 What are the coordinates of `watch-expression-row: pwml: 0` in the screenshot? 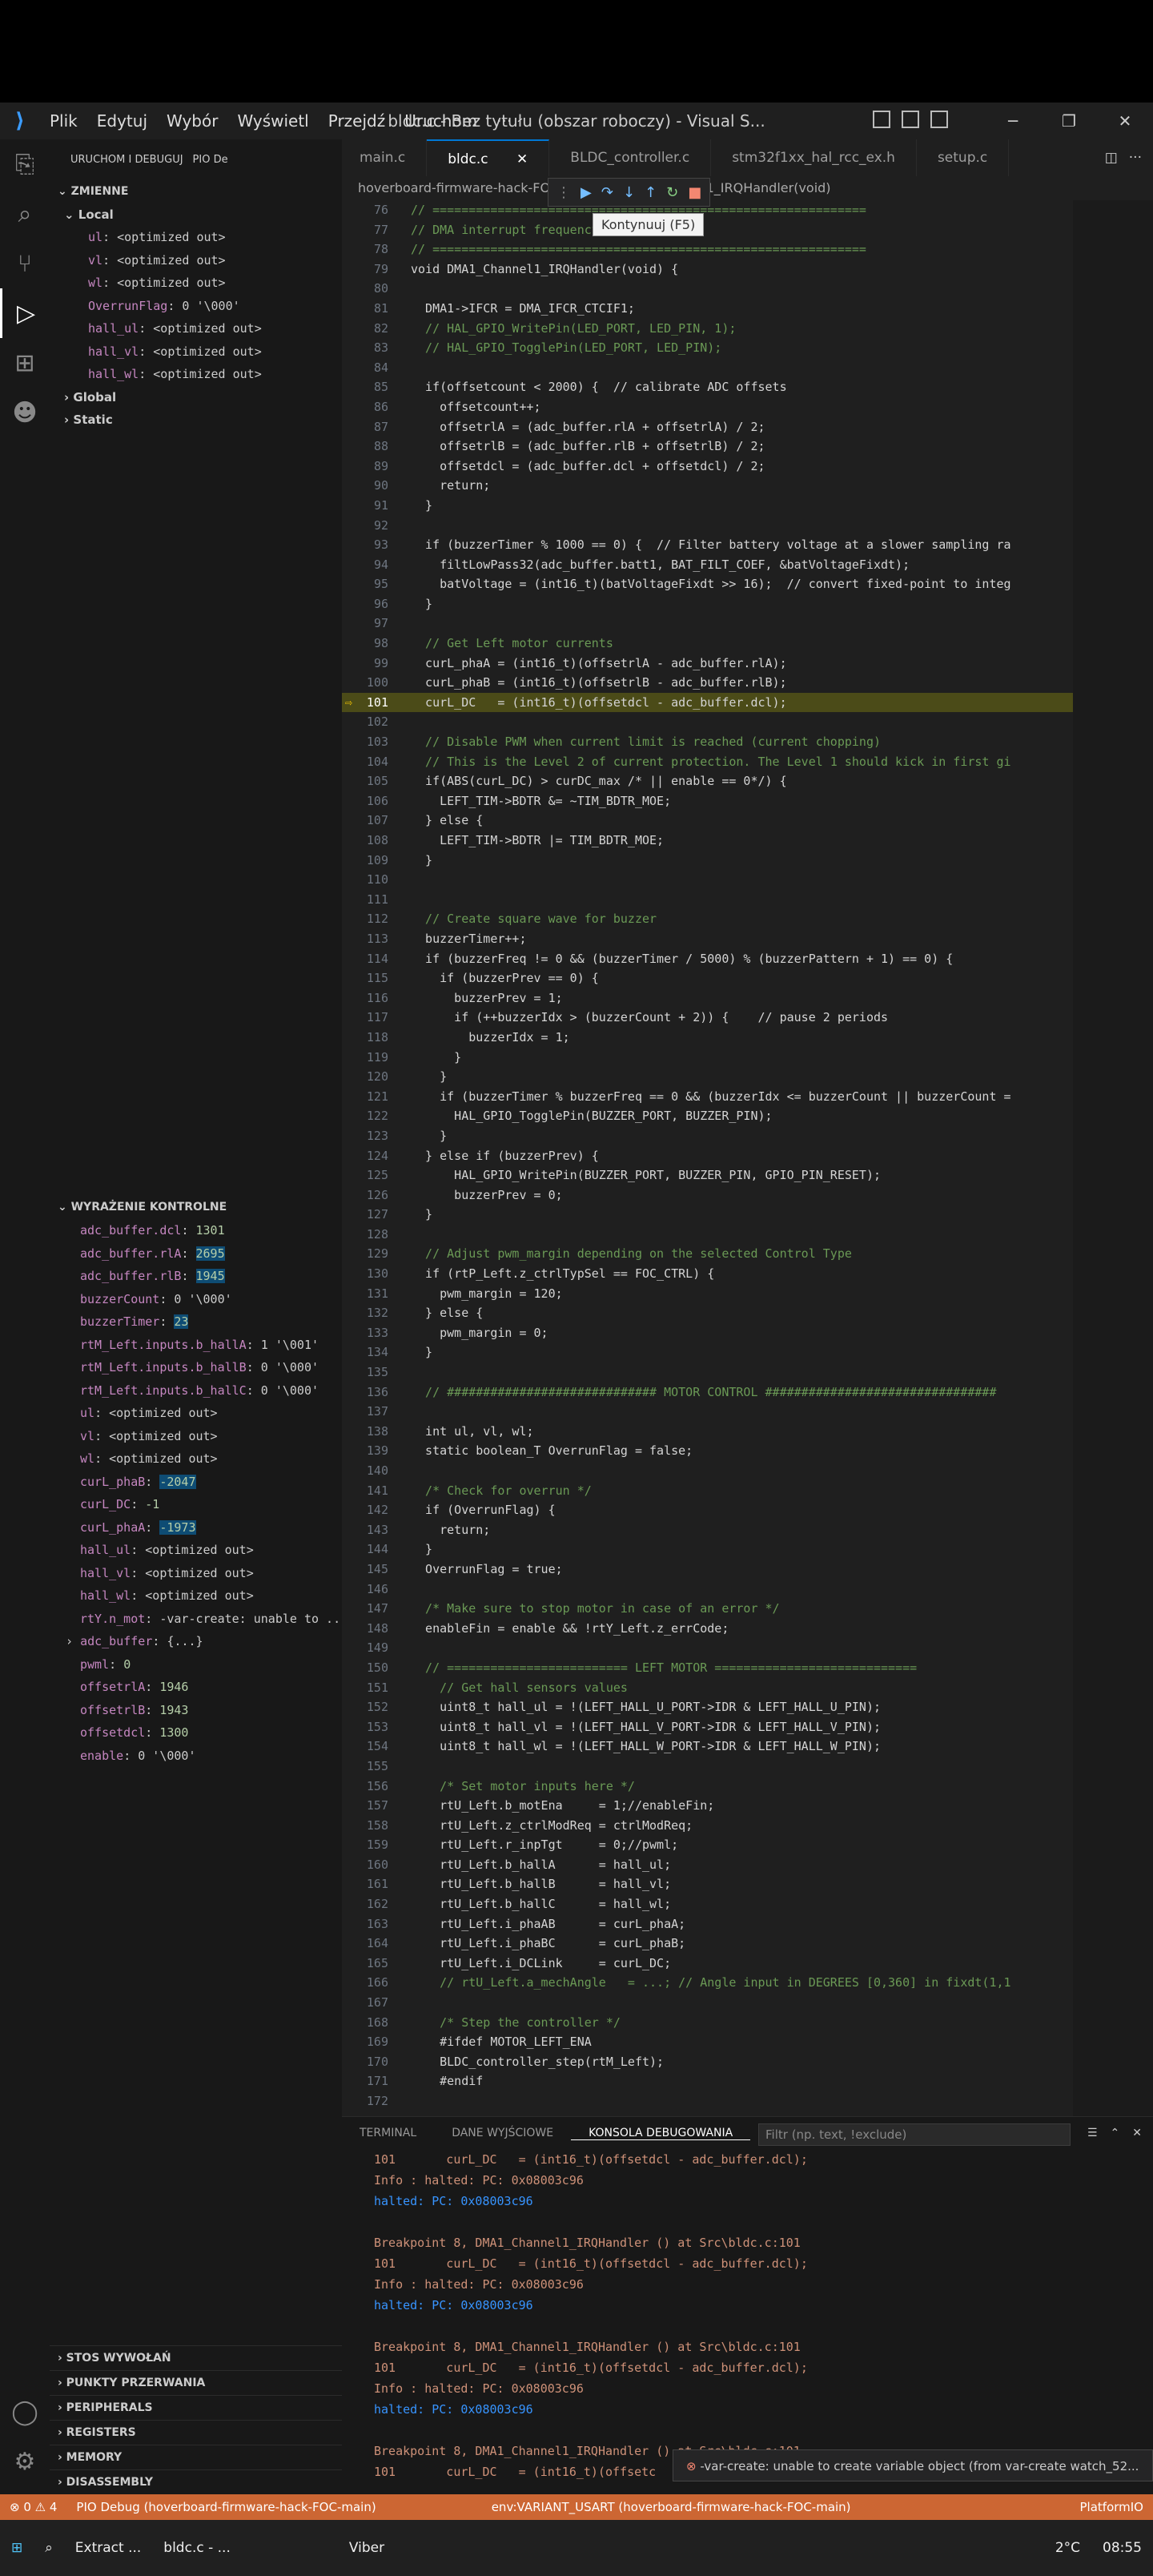 It's located at (196, 1664).